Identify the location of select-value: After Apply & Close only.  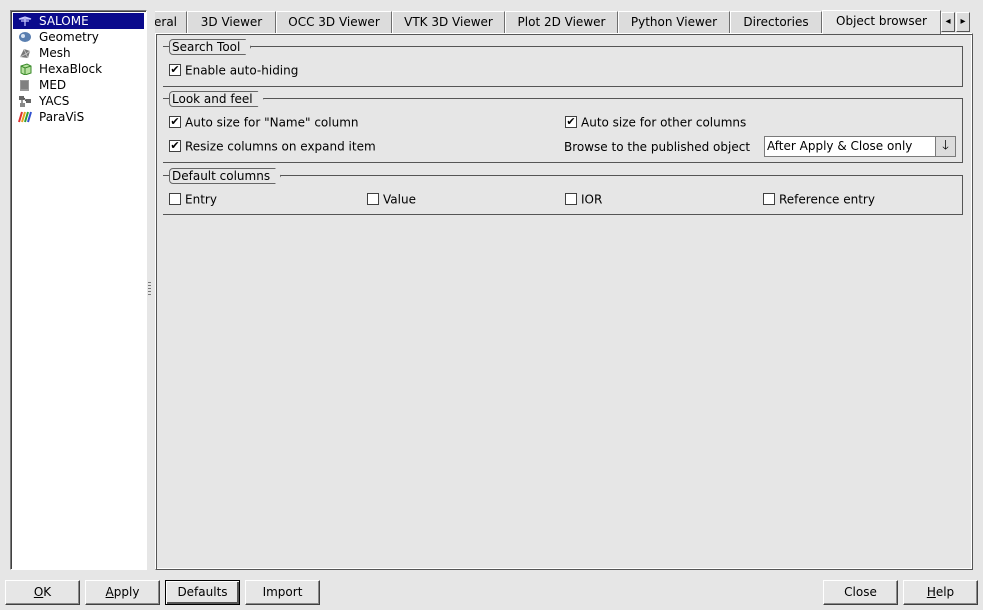
(840, 146).